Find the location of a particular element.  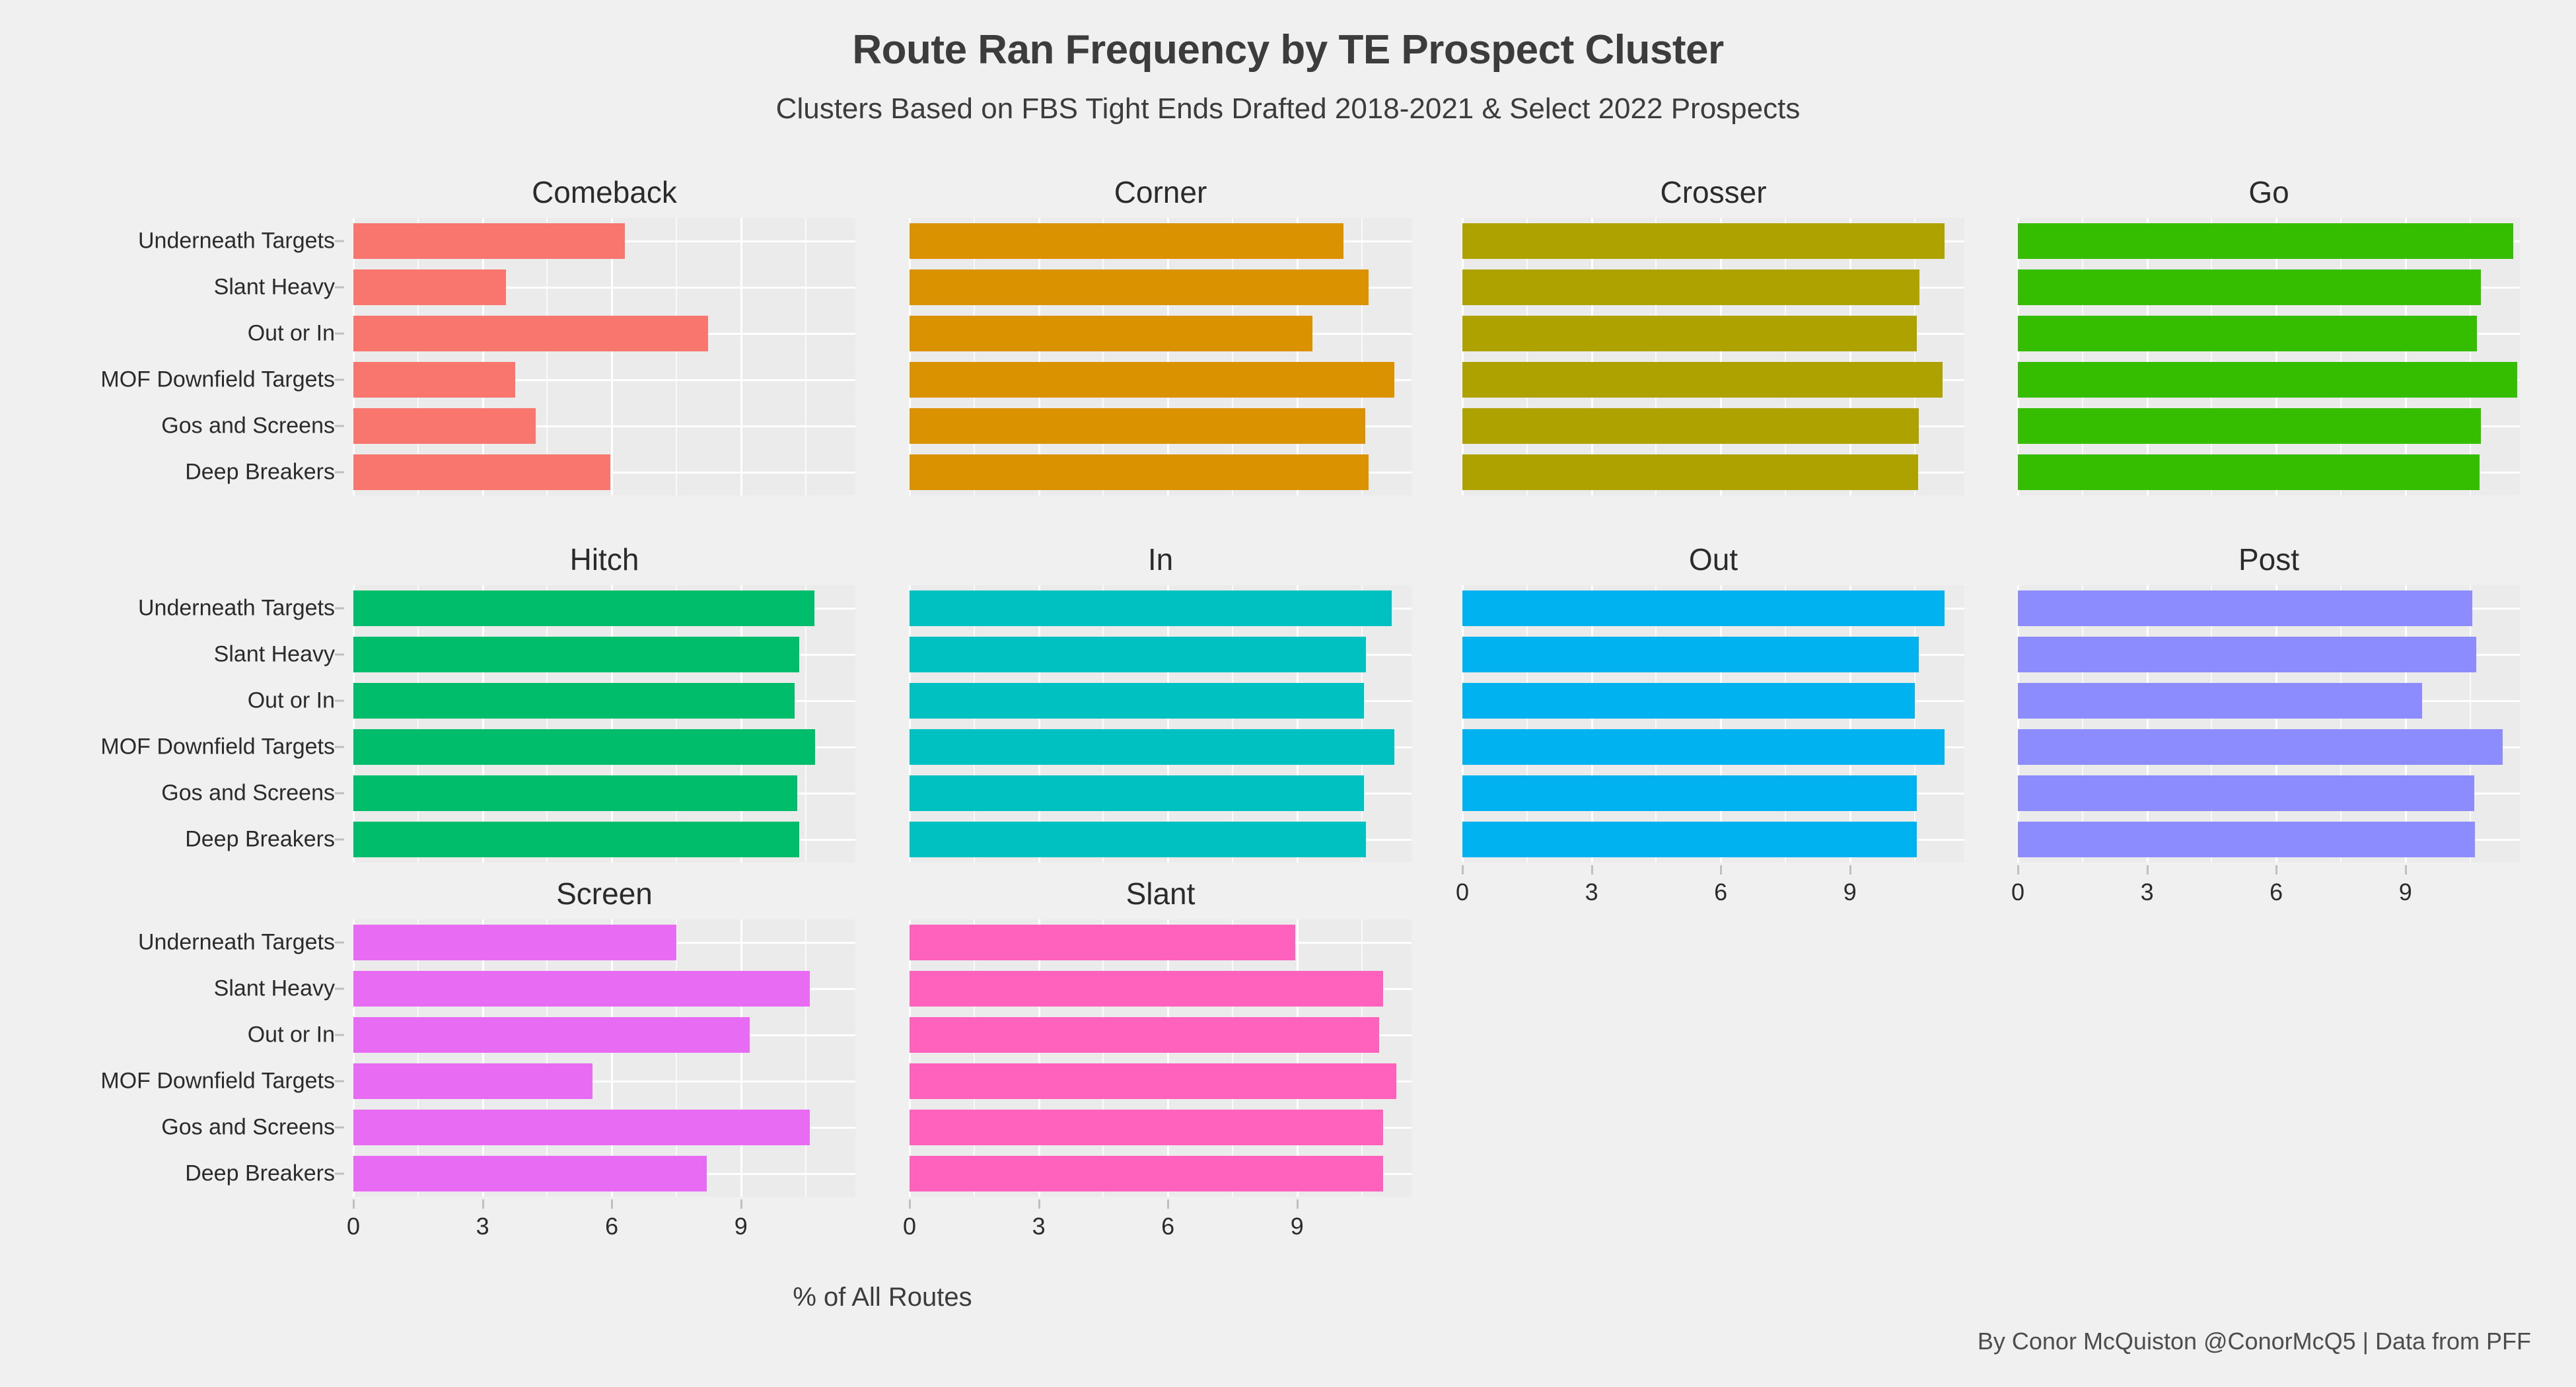

y-axis-label: Slant Heavy is located at coordinates (274, 988).